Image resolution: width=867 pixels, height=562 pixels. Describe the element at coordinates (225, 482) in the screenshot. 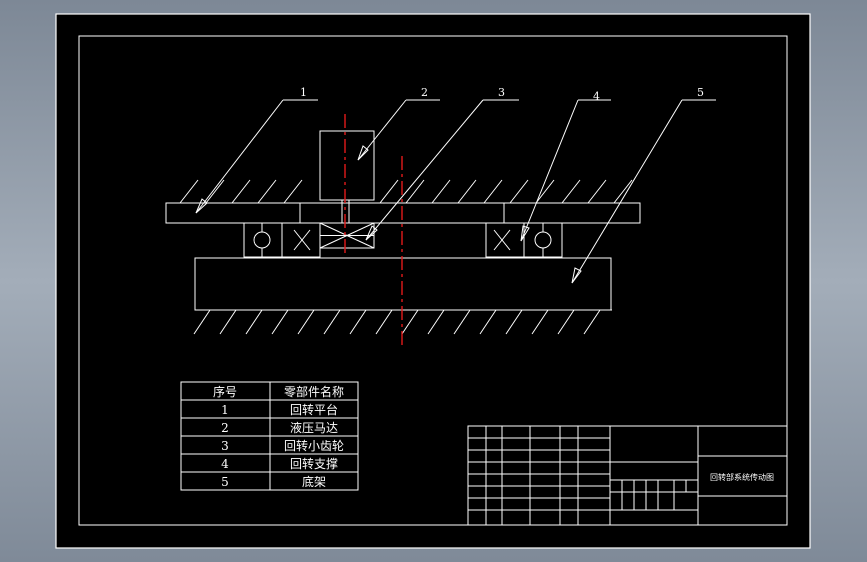

I see `parts-row-5-no: 5` at that location.